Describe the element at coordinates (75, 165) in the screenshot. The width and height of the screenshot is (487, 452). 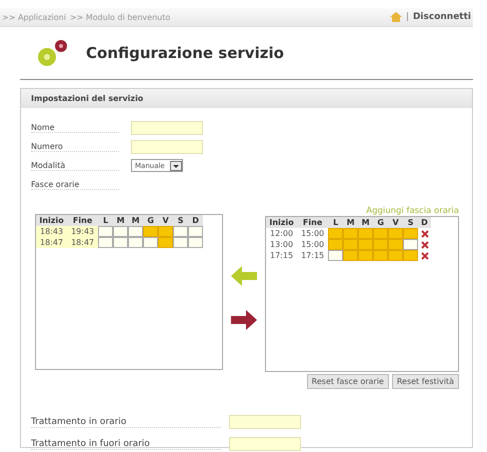
I see `field-label: Modalità` at that location.